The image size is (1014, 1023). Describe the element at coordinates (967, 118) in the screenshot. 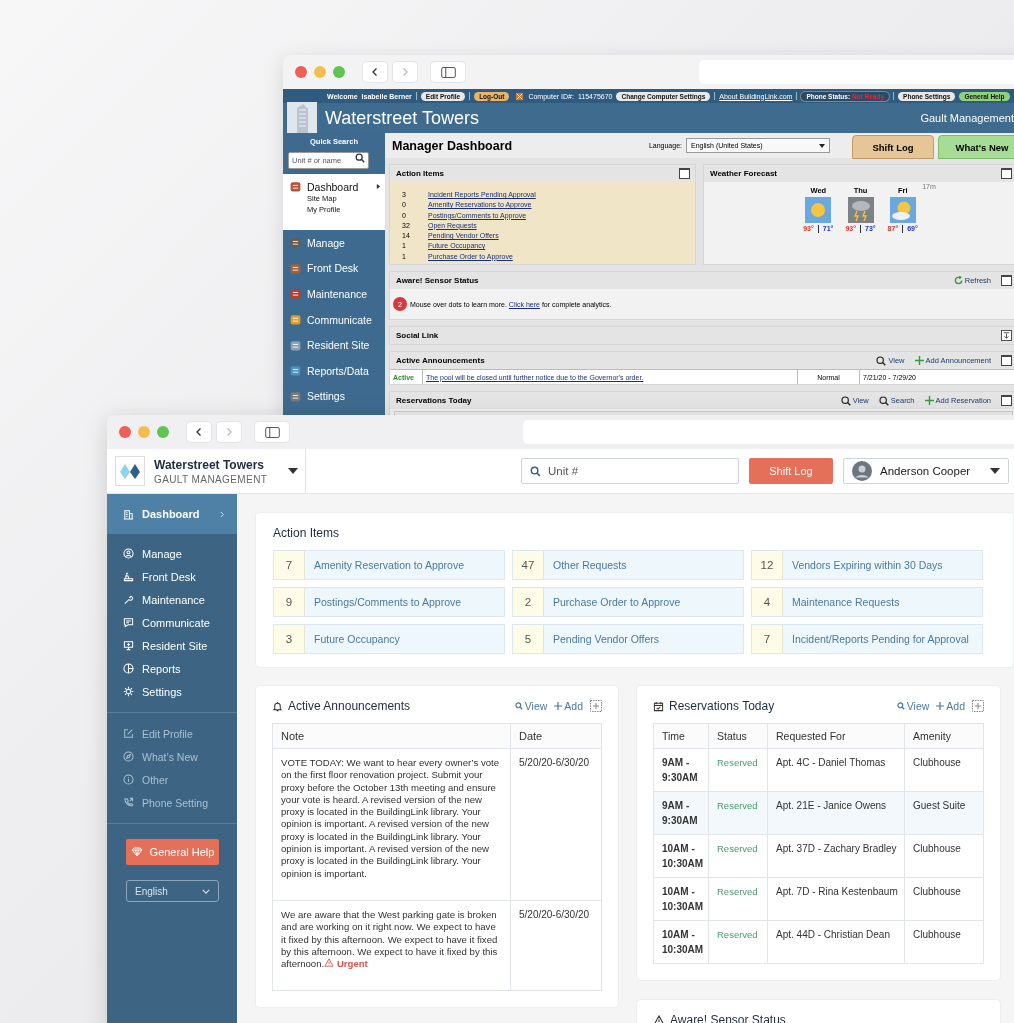

I see `company-name: Gault Management` at that location.